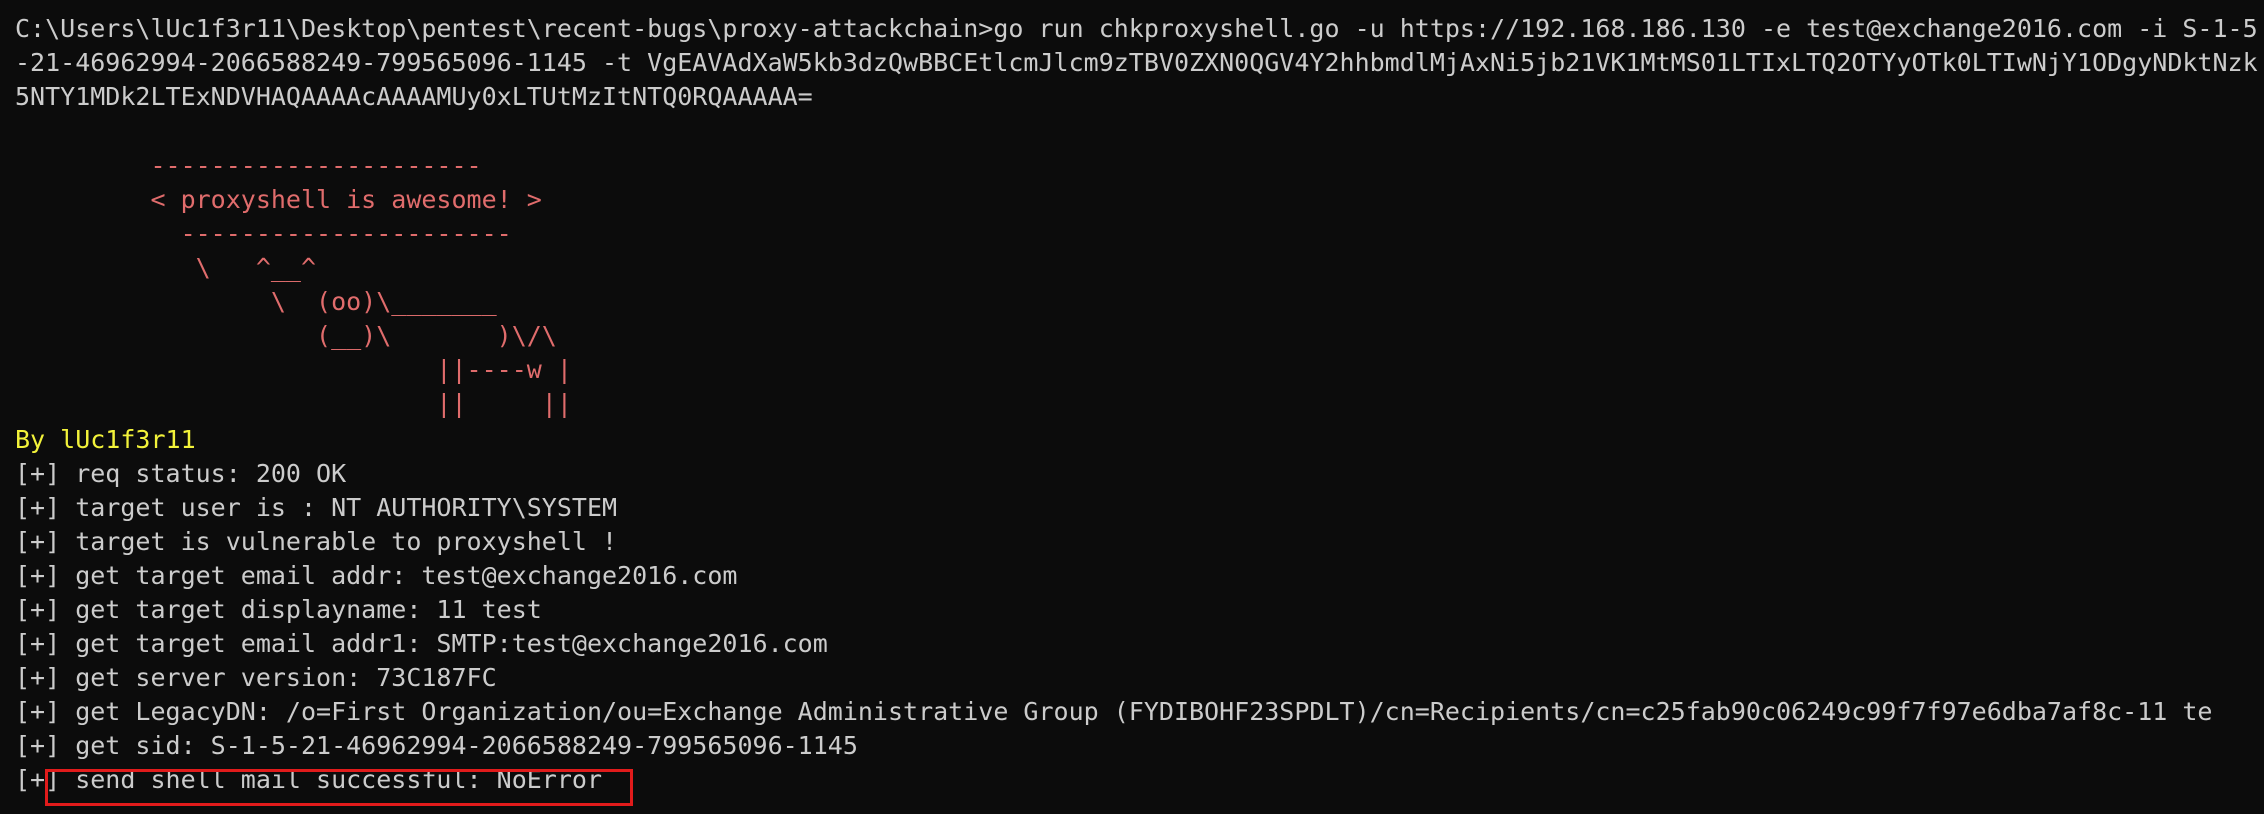 Image resolution: width=2264 pixels, height=814 pixels. What do you see at coordinates (293, 403) in the screenshot?
I see `ascii-art-line-8: || ||` at bounding box center [293, 403].